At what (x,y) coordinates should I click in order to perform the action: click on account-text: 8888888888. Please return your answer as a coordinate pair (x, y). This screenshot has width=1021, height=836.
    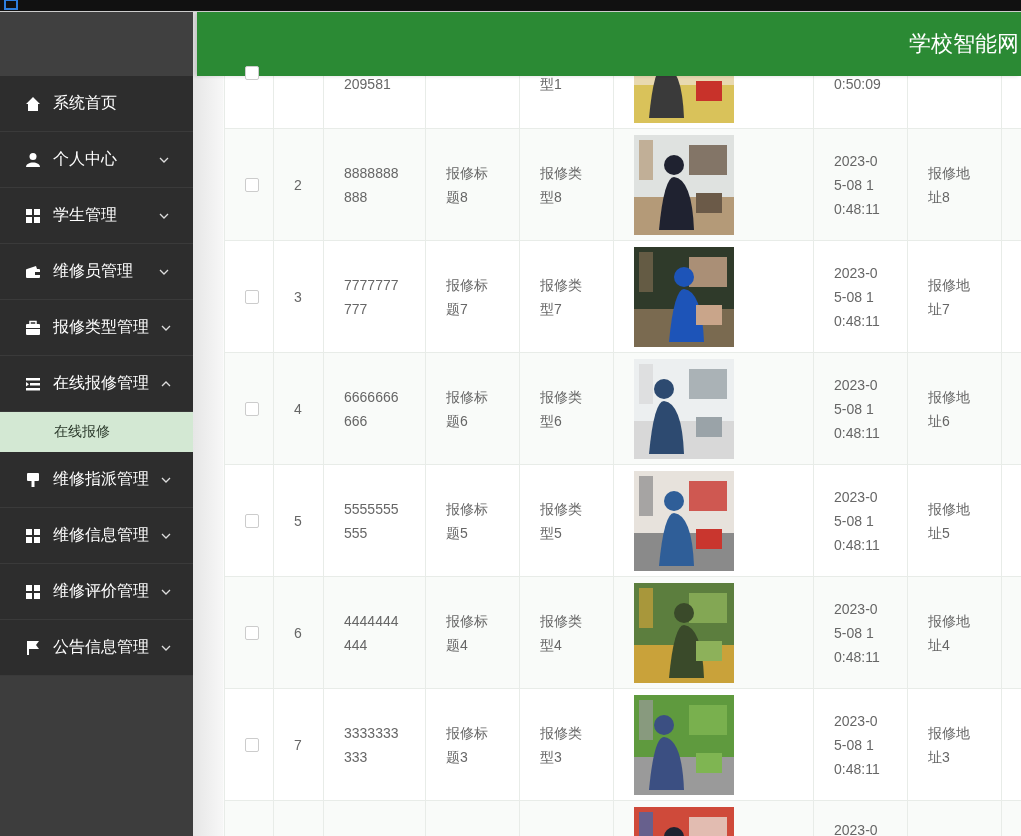
    Looking at the image, I should click on (372, 185).